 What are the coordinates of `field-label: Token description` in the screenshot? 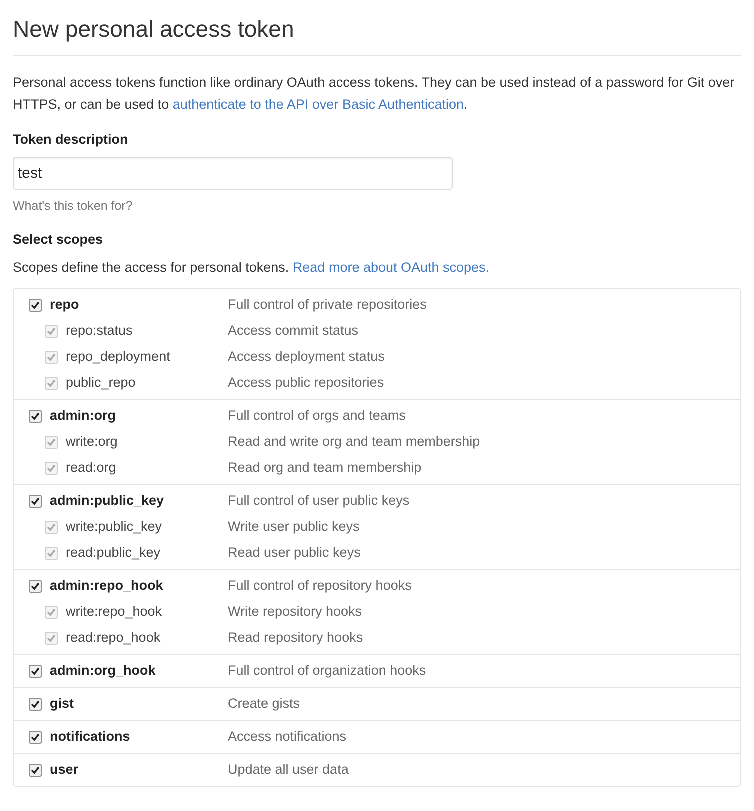 It's located at (71, 139).